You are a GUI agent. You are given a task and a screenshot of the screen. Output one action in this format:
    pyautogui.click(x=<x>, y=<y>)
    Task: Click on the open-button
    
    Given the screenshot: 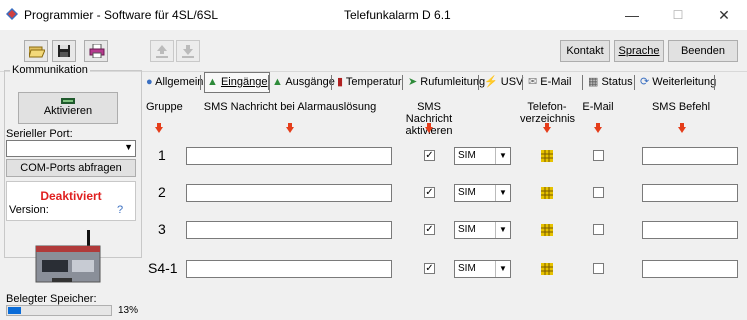 What is the action you would take?
    pyautogui.click(x=36, y=51)
    